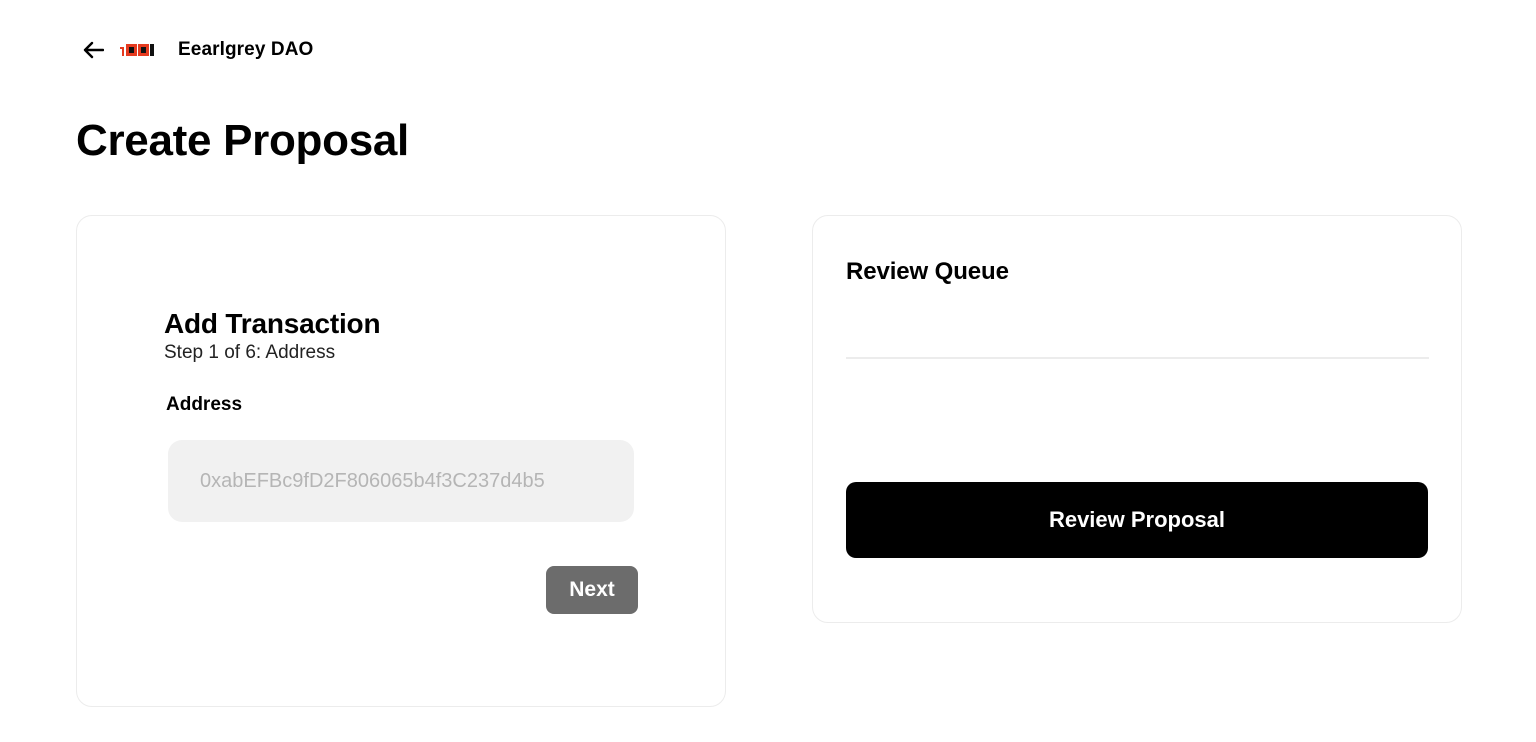 This screenshot has width=1536, height=742. I want to click on dao-logo-icon, so click(137, 50).